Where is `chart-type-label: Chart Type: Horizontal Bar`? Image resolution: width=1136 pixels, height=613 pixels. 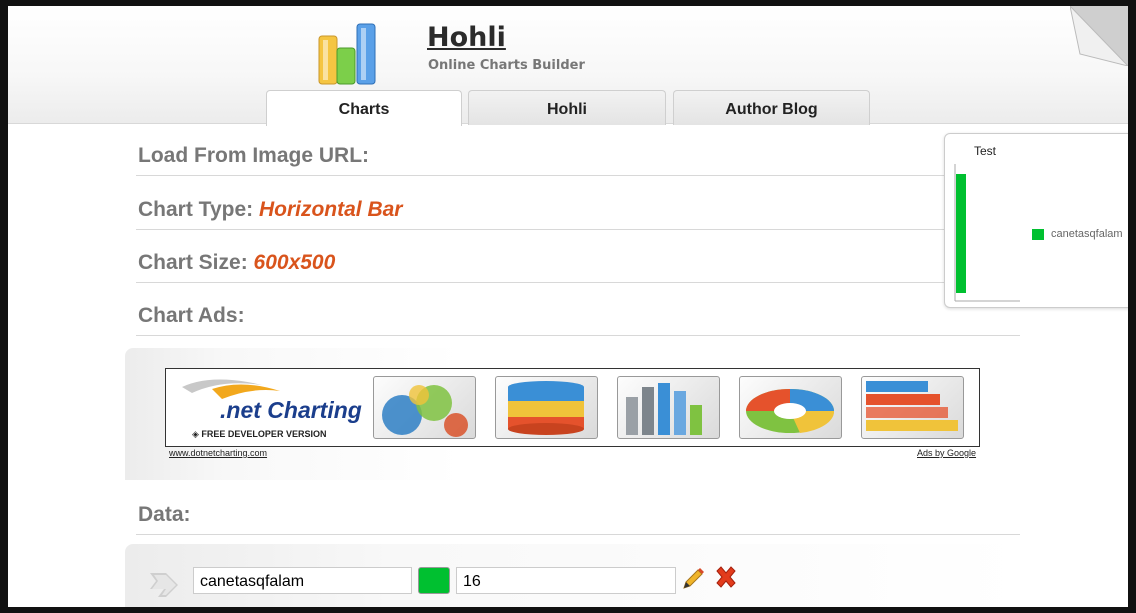 chart-type-label: Chart Type: Horizontal Bar is located at coordinates (270, 210).